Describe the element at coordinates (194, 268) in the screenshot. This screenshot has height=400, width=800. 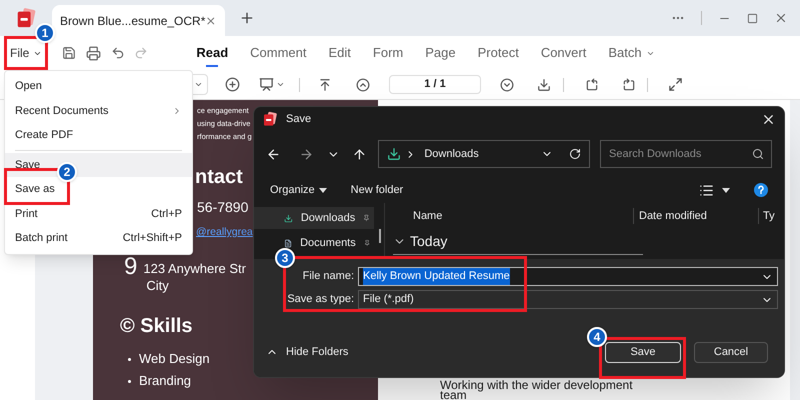
I see `address-text: 123 Anywhere Str` at that location.